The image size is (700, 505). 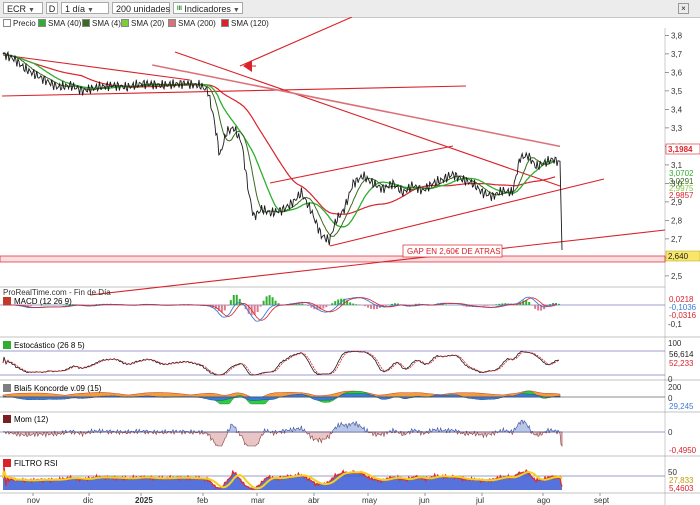 What do you see at coordinates (681, 406) in the screenshot?
I see `koncorde-value: 29,245` at bounding box center [681, 406].